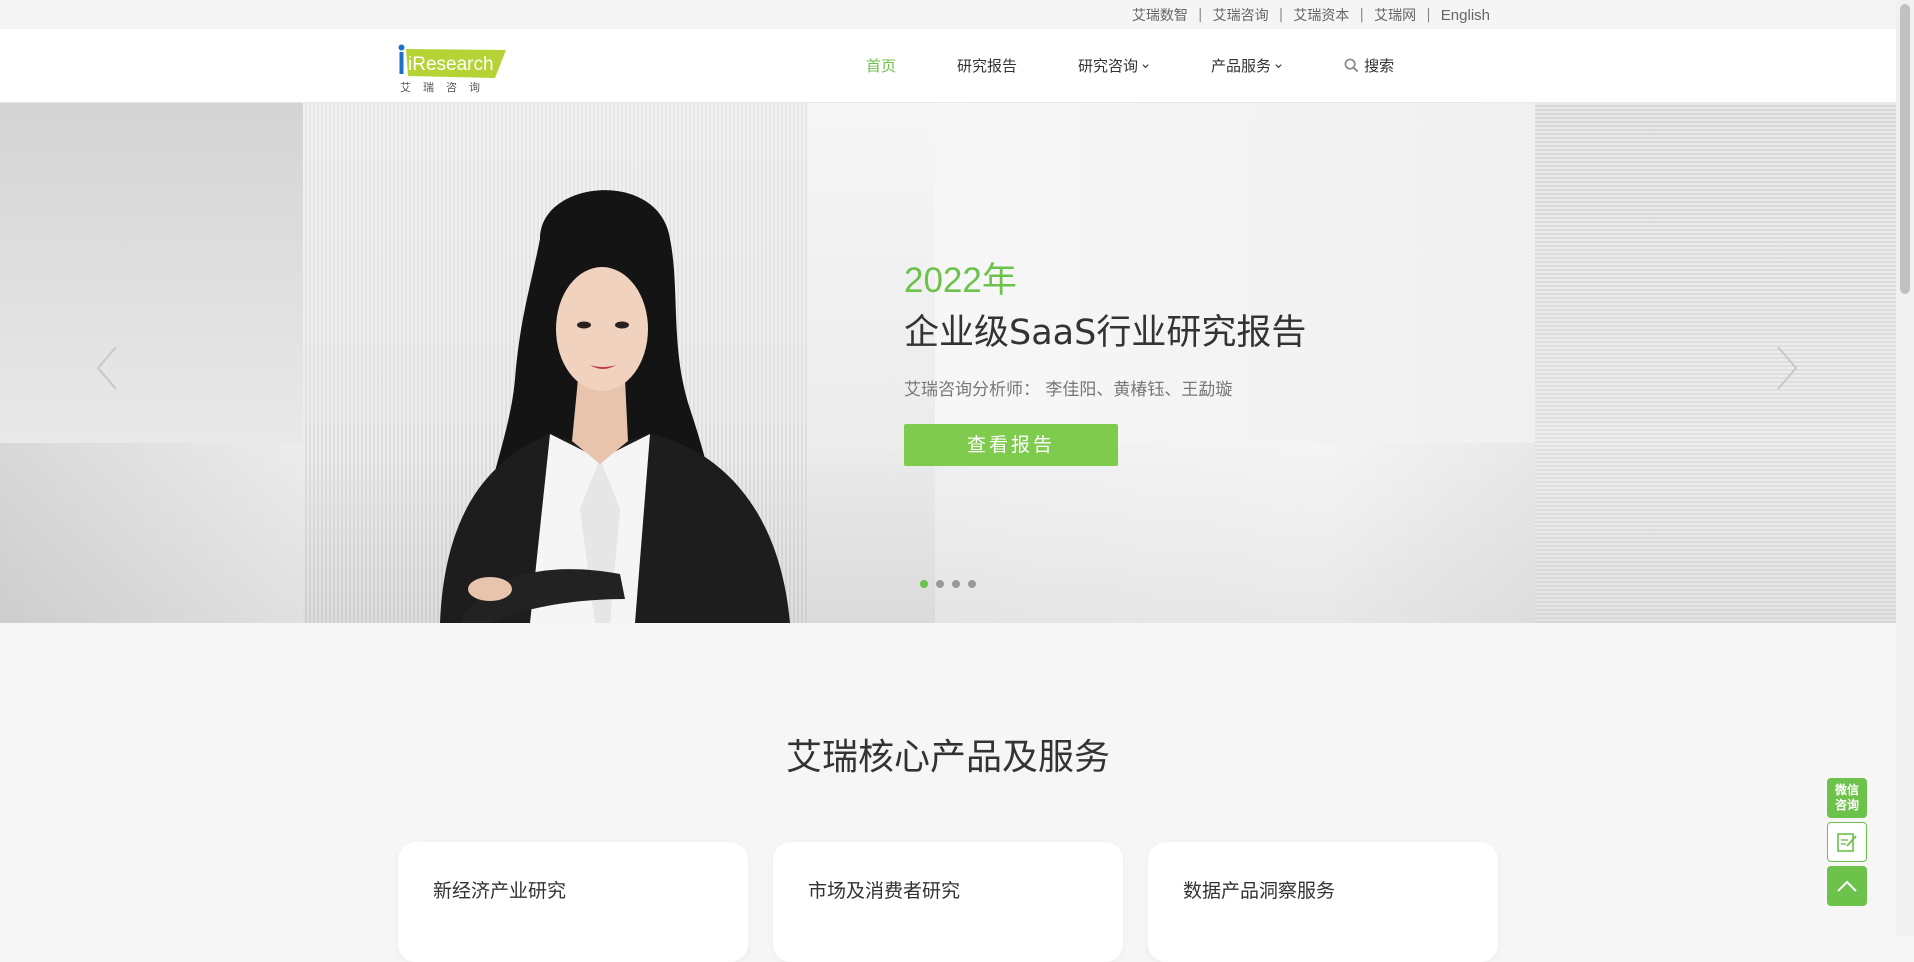 The width and height of the screenshot is (1914, 962). I want to click on chevron-up-icon, so click(1847, 886).